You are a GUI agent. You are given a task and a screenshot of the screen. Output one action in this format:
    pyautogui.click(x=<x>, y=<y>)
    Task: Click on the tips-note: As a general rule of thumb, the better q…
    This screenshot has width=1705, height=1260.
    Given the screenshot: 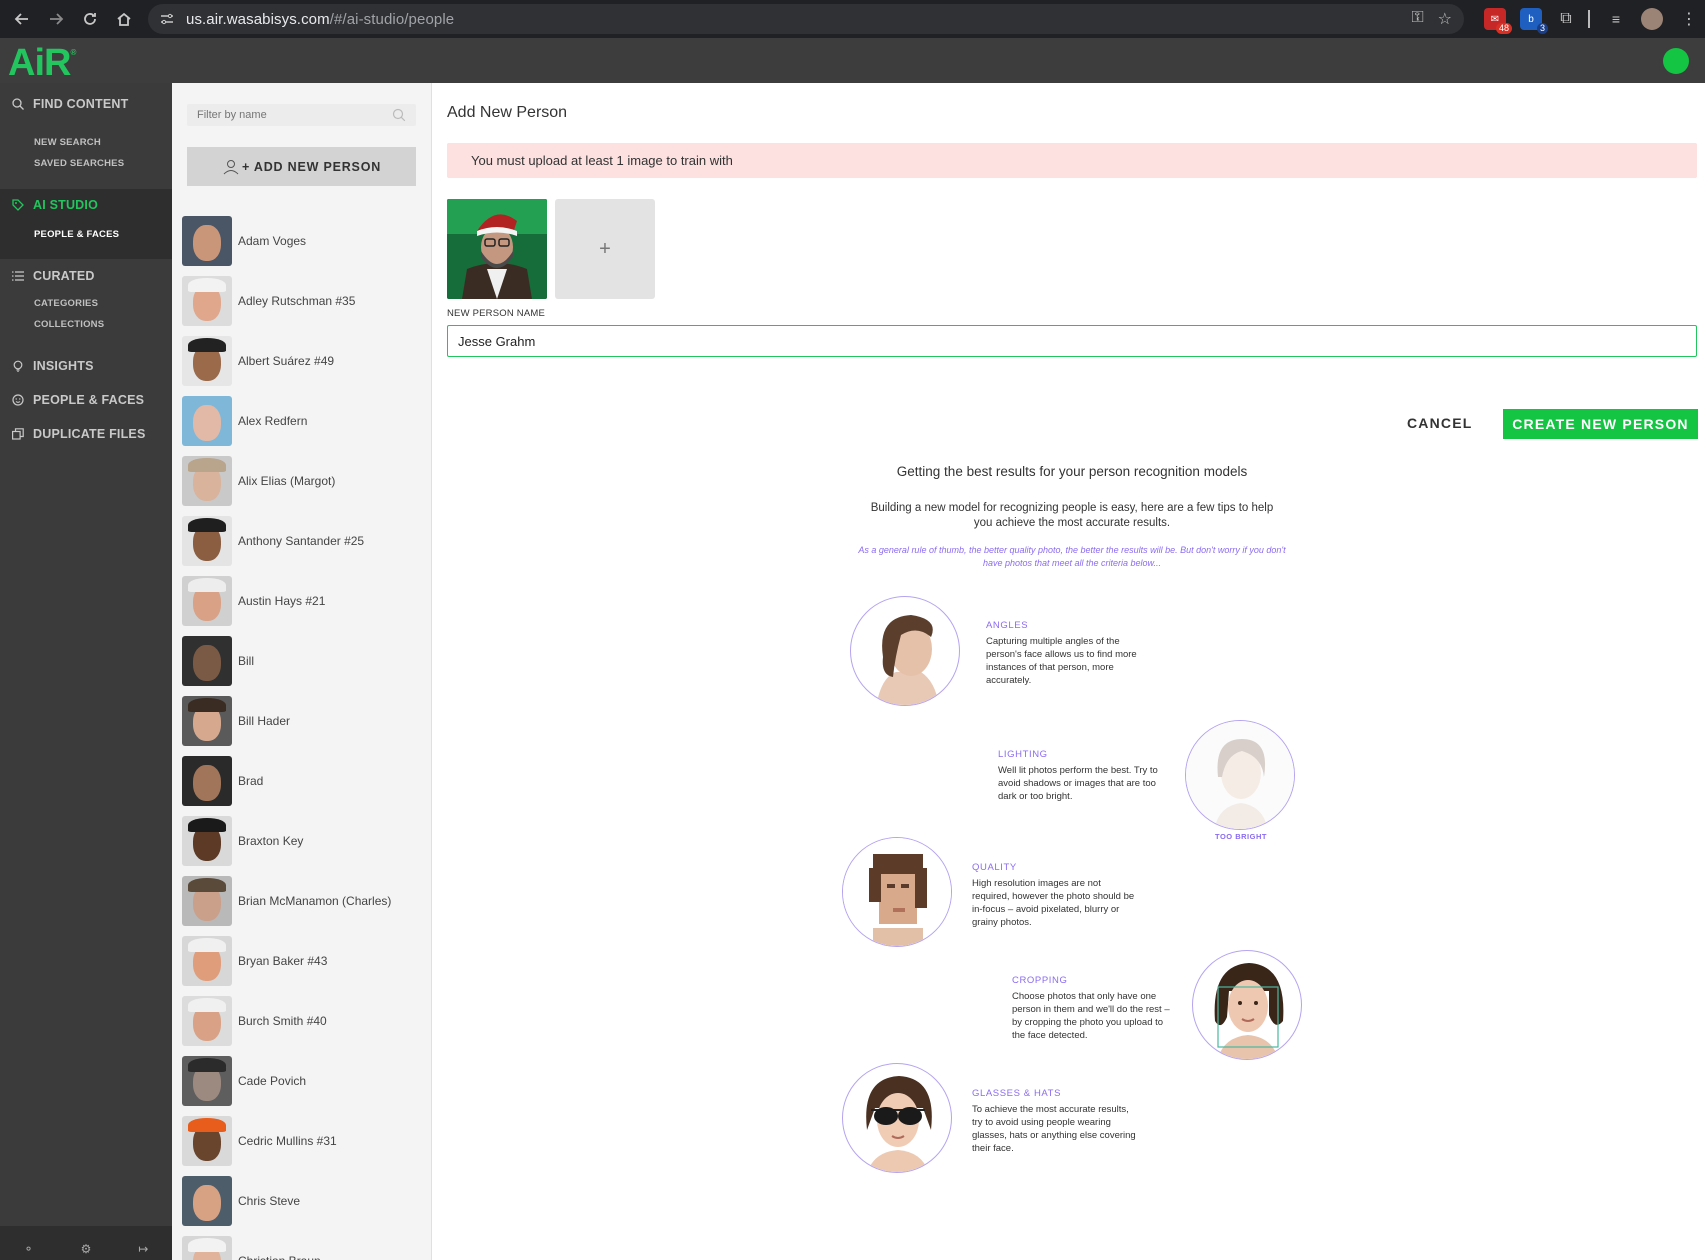 What is the action you would take?
    pyautogui.click(x=1072, y=556)
    